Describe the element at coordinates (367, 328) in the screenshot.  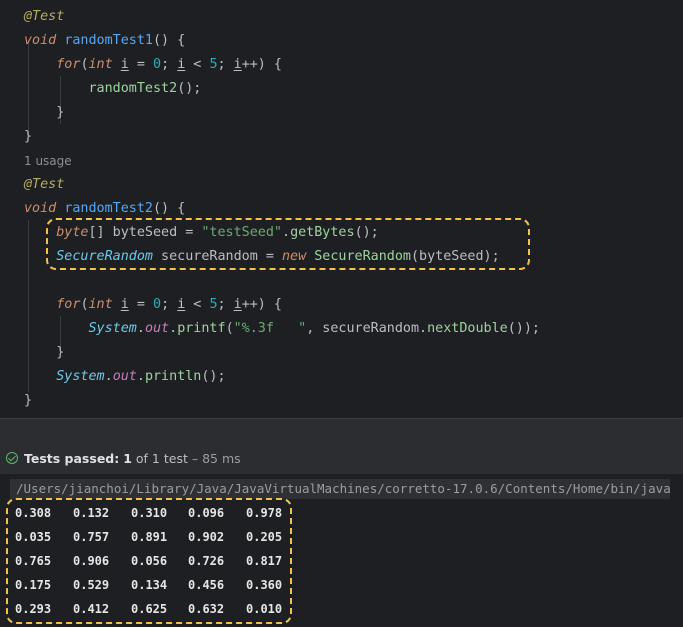
I see `code-token: , secureRandom.` at that location.